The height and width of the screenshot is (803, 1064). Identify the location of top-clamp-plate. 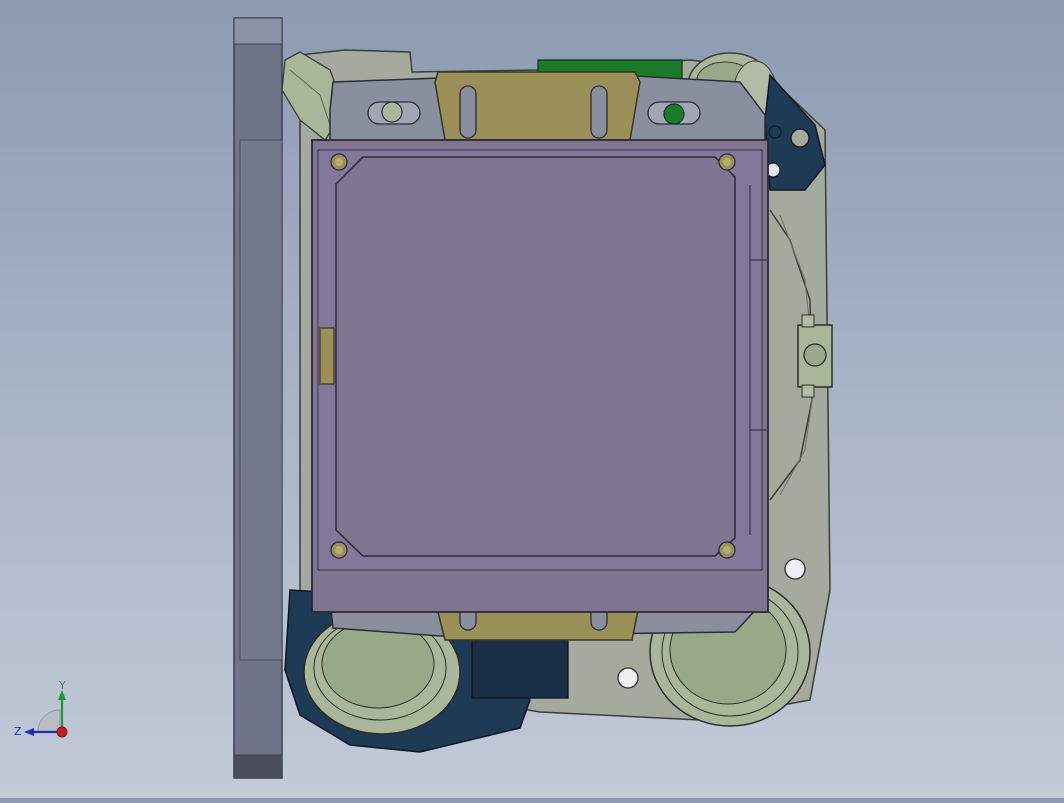
(547, 108).